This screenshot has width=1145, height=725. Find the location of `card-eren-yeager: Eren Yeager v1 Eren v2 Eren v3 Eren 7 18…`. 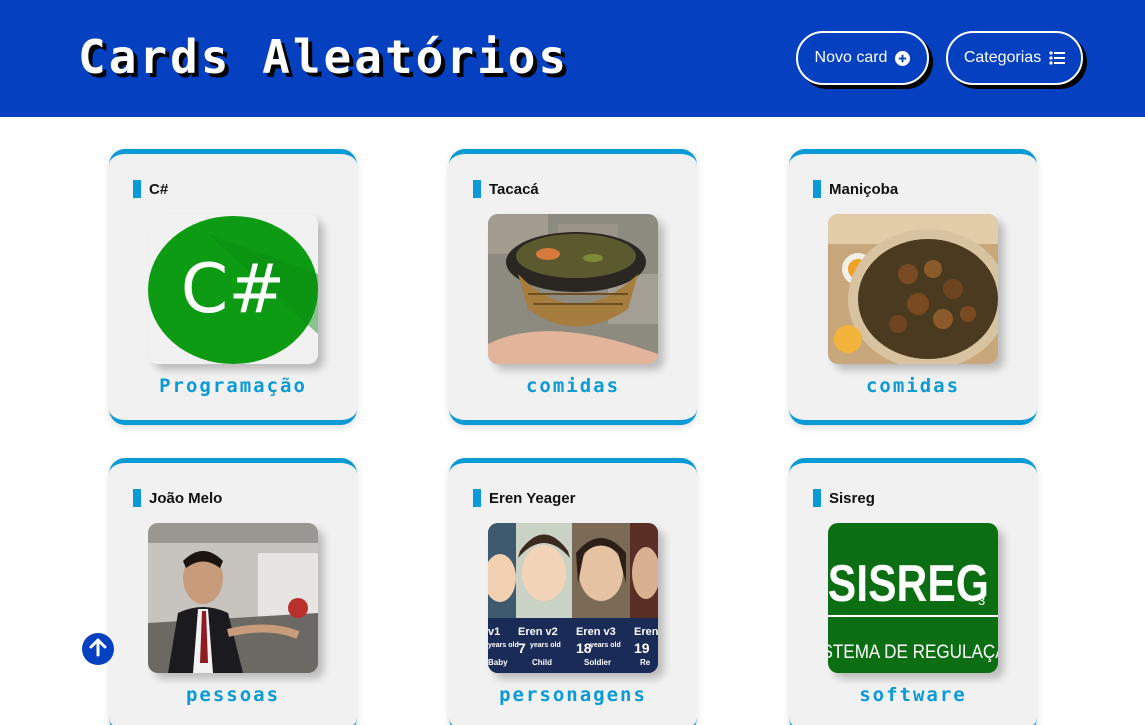

card-eren-yeager: Eren Yeager v1 Eren v2 Eren v3 Eren 7 18… is located at coordinates (573, 591).